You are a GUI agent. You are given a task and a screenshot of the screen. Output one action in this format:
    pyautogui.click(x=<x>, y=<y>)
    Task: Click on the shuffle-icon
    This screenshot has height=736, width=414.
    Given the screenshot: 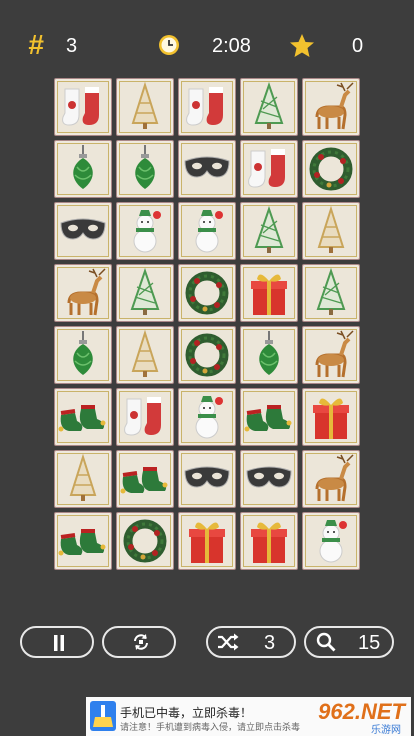 What is the action you would take?
    pyautogui.click(x=228, y=642)
    